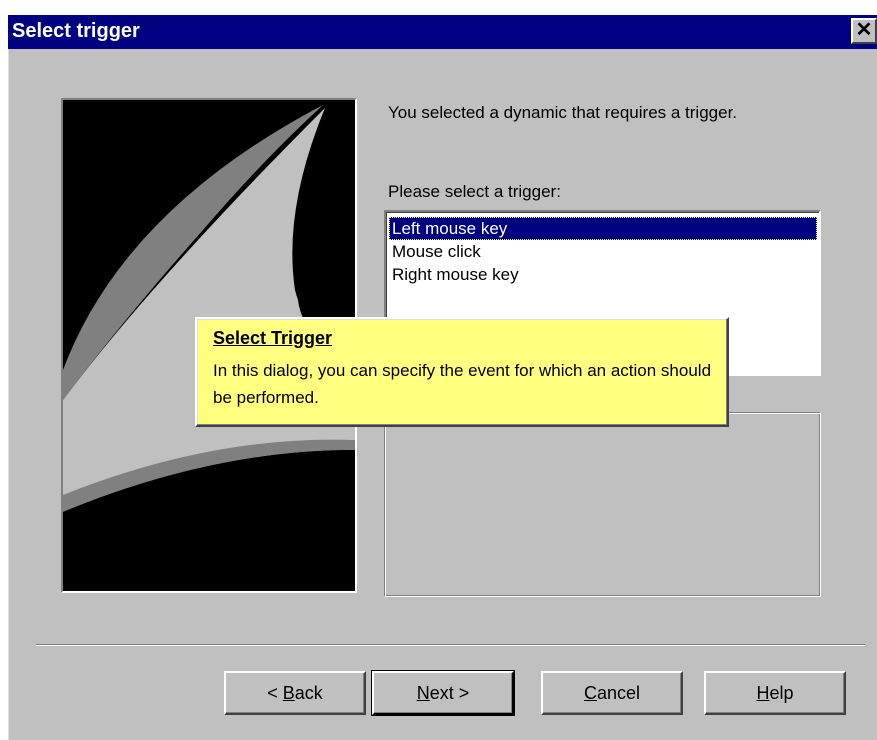 This screenshot has width=877, height=740. I want to click on cancel-button-label: ancel, so click(618, 693).